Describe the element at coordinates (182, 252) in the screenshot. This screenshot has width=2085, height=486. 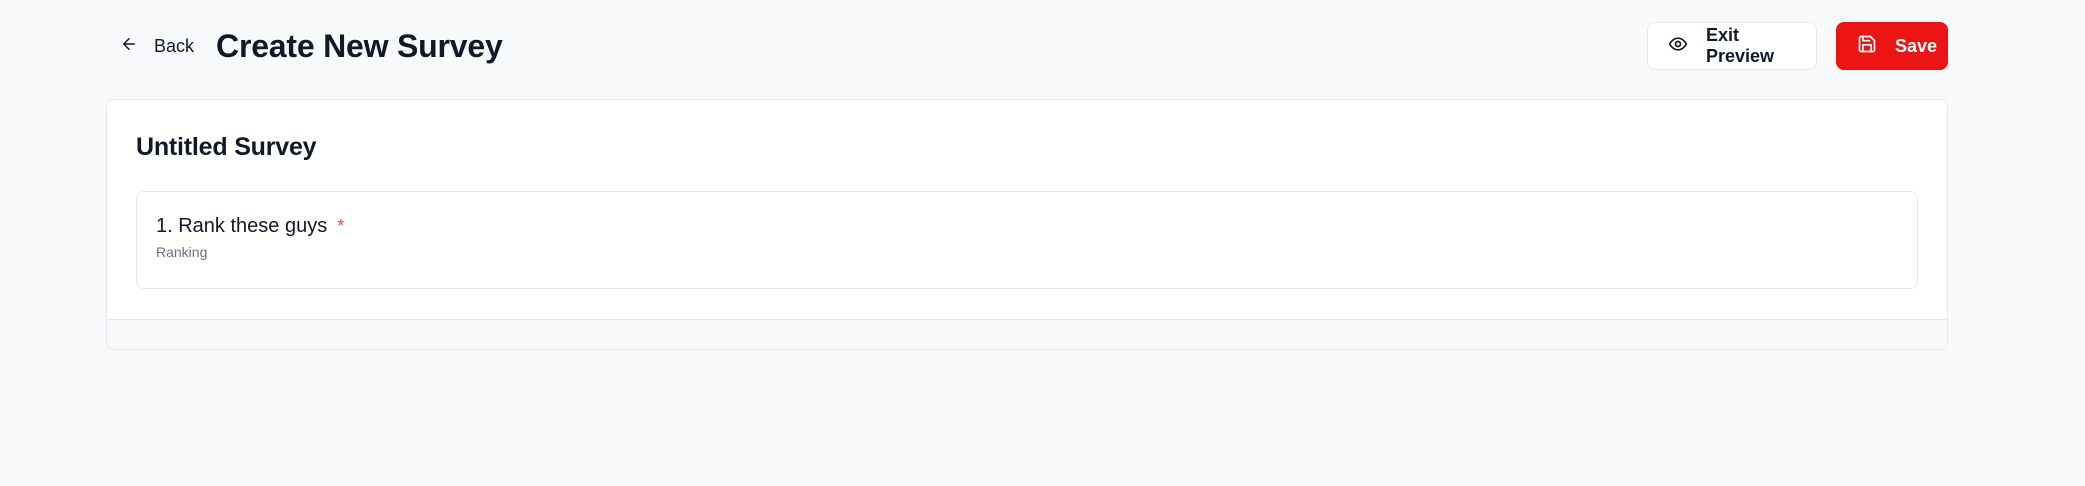
I see `question-type: Ranking` at that location.